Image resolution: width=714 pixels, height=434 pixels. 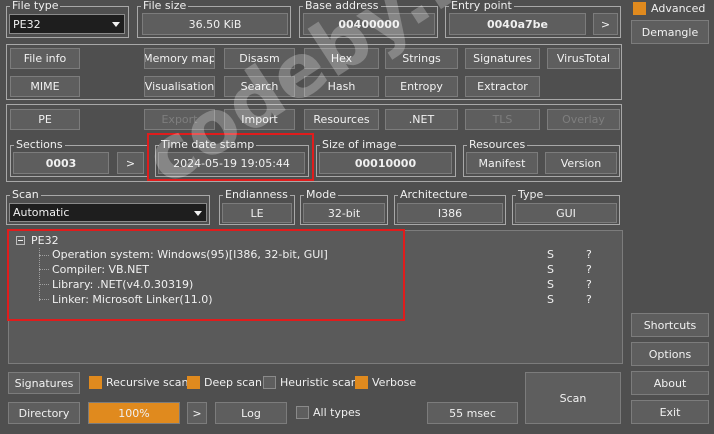 I want to click on shortcuts-button: Shortcuts, so click(x=670, y=325).